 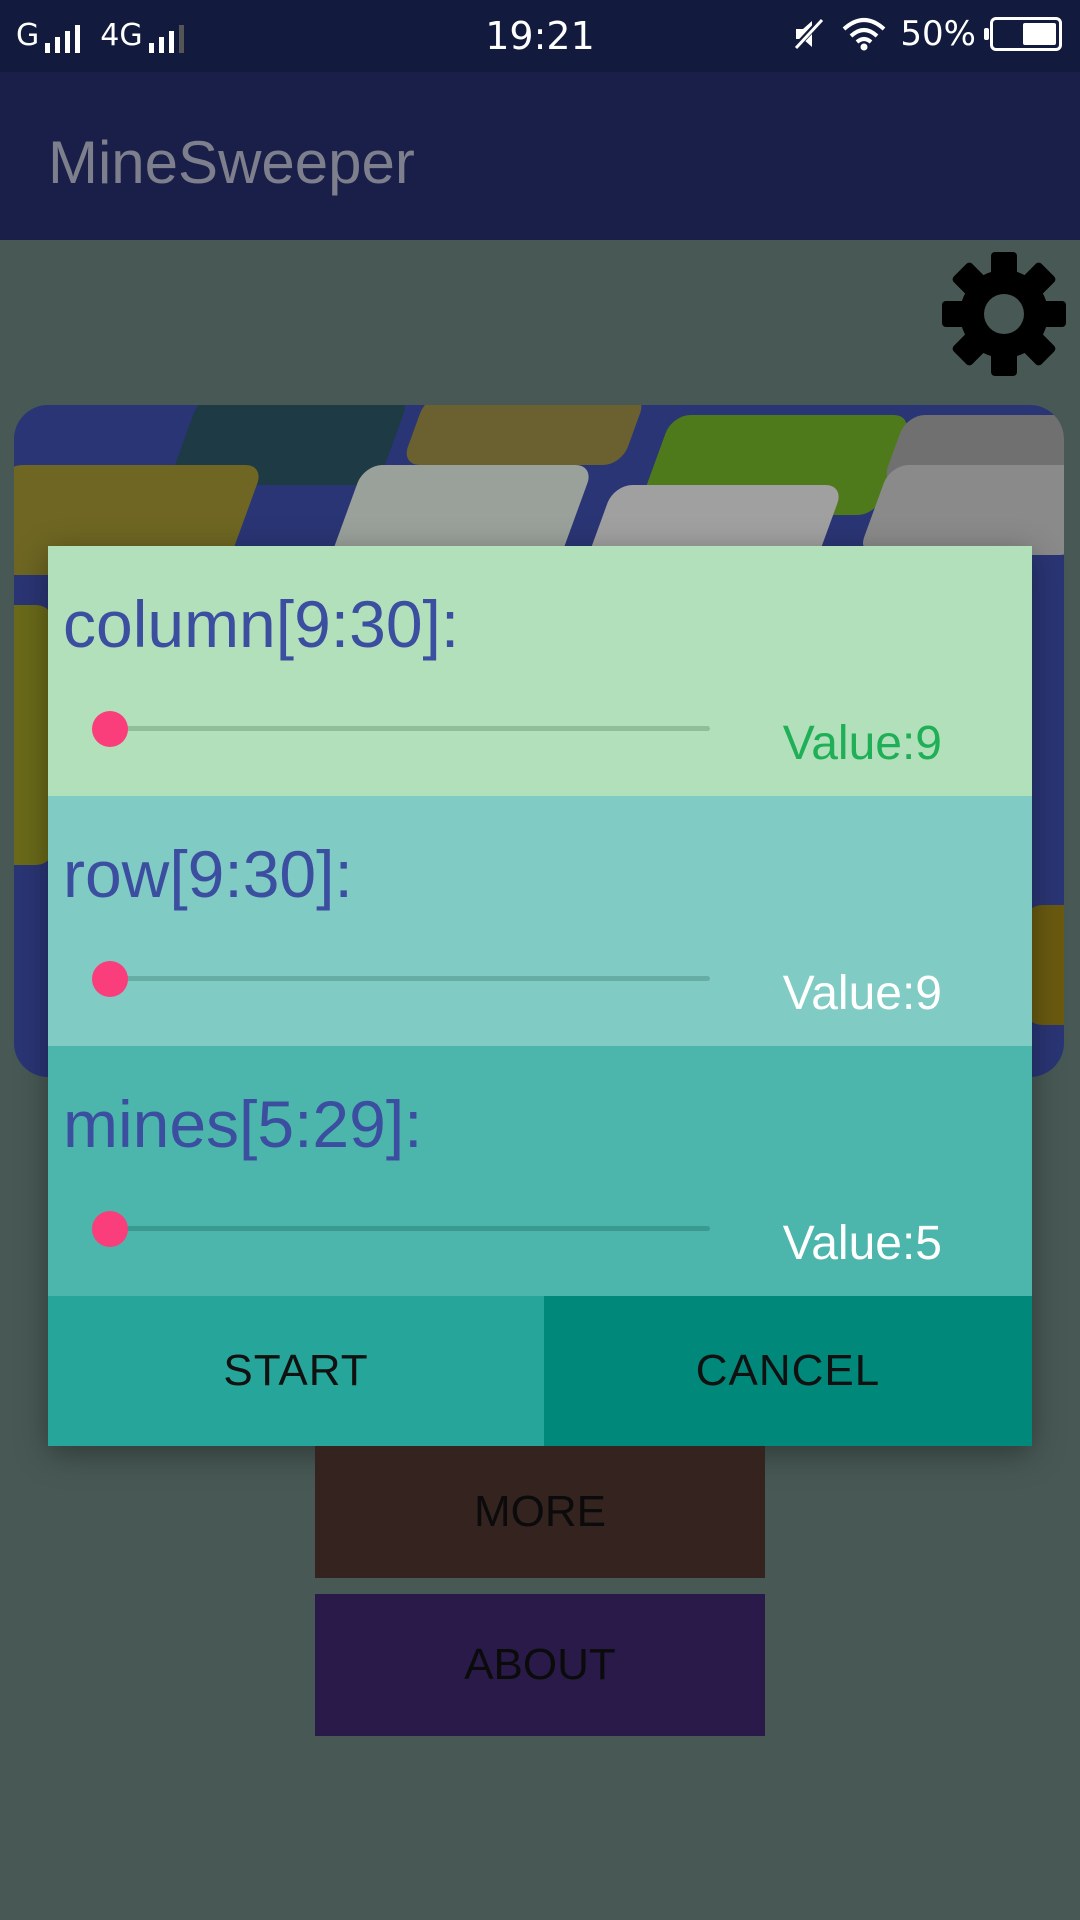 I want to click on mines-setting: mines[5:29]: Value:5, so click(x=540, y=1171).